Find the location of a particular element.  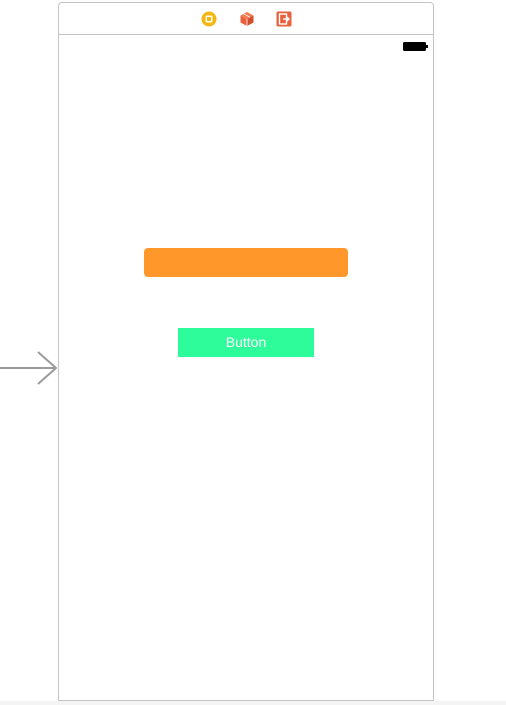

first-responder-icon is located at coordinates (247, 19).